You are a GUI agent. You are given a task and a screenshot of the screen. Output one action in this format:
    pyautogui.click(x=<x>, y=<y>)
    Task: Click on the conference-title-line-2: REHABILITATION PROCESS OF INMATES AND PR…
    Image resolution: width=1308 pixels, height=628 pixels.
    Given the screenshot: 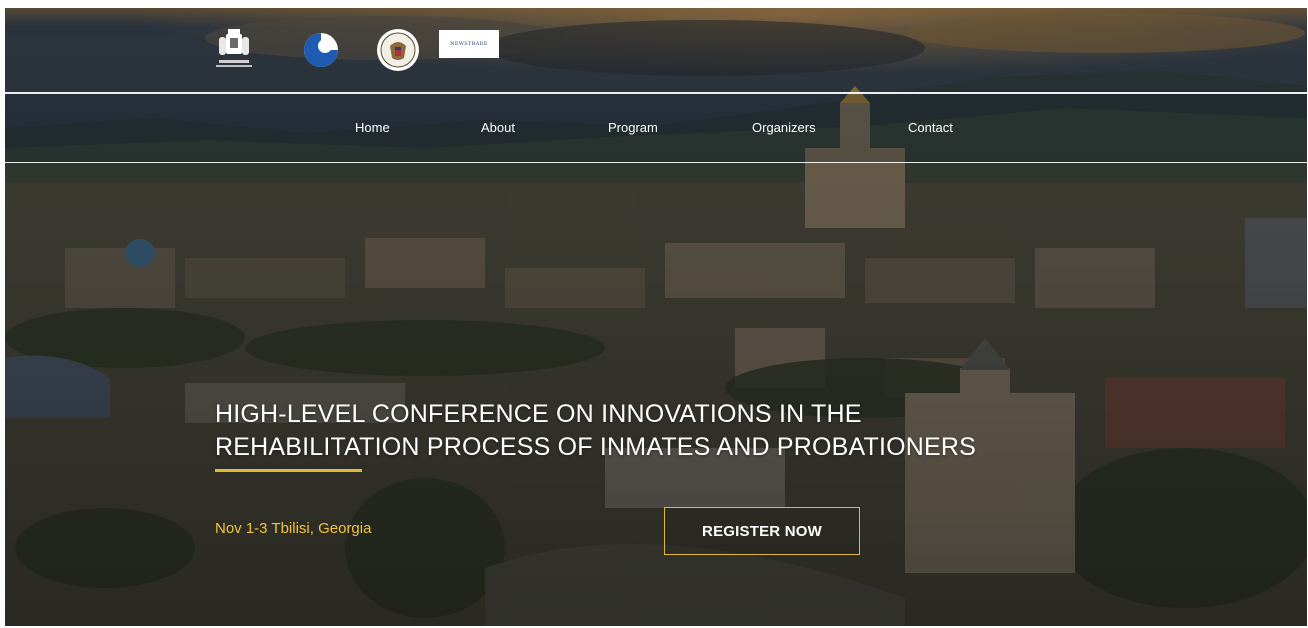 What is the action you would take?
    pyautogui.click(x=596, y=447)
    